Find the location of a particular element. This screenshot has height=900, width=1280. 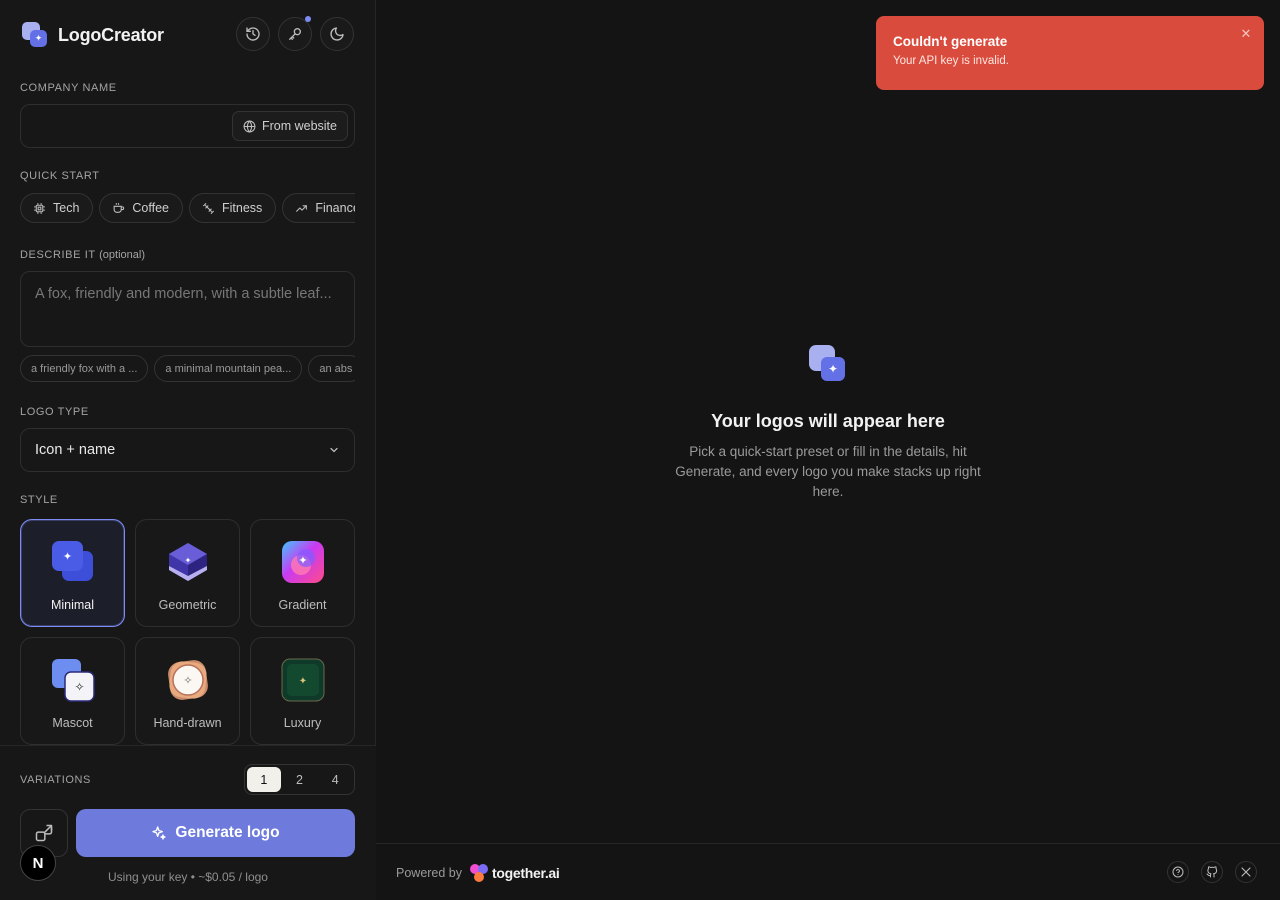

company-name-input: From website is located at coordinates (187, 126).